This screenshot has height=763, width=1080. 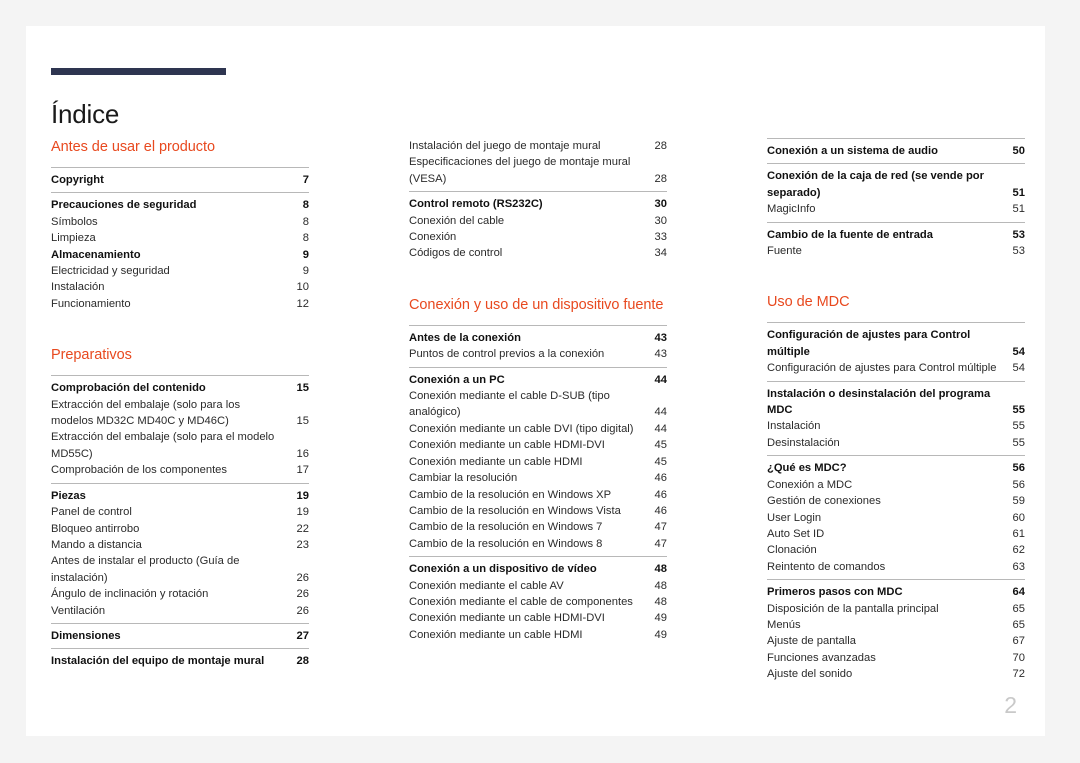 What do you see at coordinates (1018, 251) in the screenshot?
I see `toc-entry-page-number: 53` at bounding box center [1018, 251].